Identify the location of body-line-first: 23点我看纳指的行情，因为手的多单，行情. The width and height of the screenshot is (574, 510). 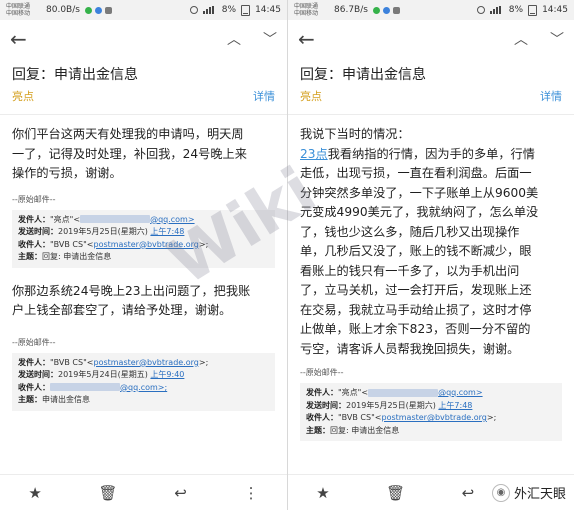
(431, 155).